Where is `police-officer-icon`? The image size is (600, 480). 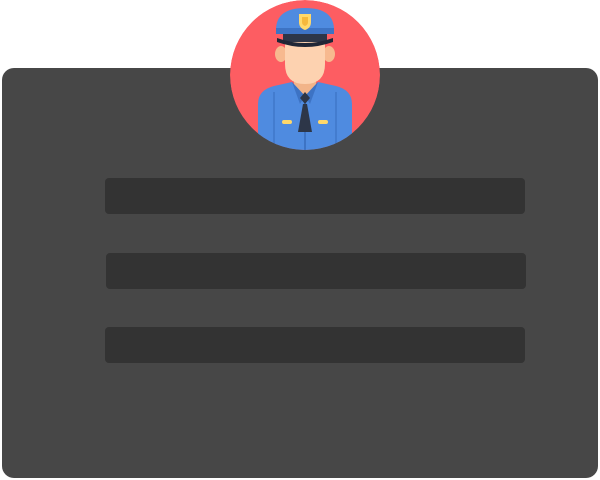
police-officer-icon is located at coordinates (305, 75).